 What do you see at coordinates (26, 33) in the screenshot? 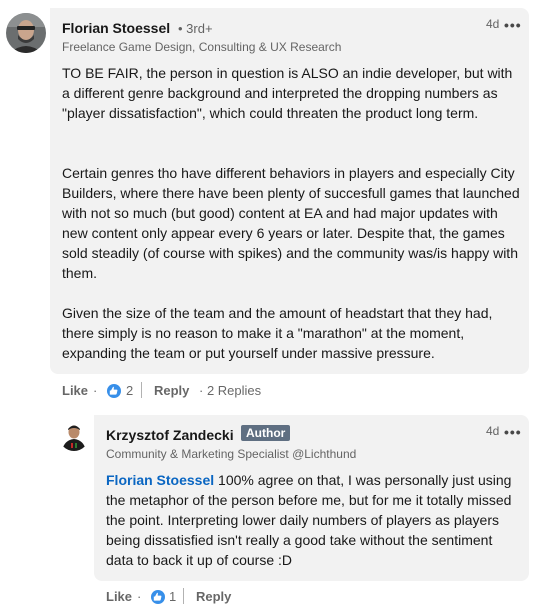
I see `avatar-florian` at bounding box center [26, 33].